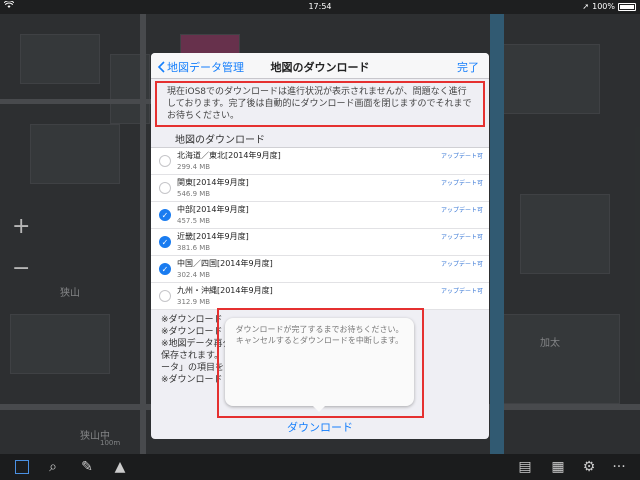 The width and height of the screenshot is (640, 480). What do you see at coordinates (468, 67) in the screenshot?
I see `done-button: 完了` at bounding box center [468, 67].